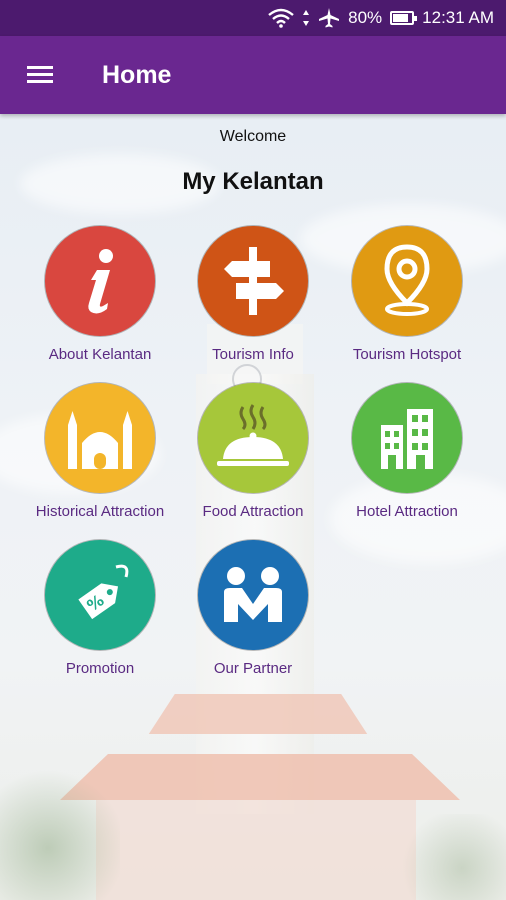  Describe the element at coordinates (100, 281) in the screenshot. I see `info-icon` at that location.